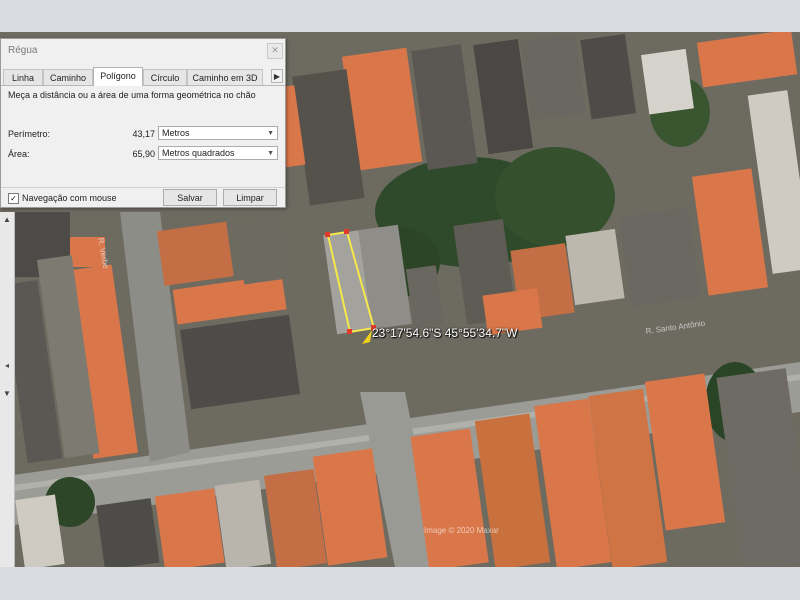 This screenshot has height=600, width=800. What do you see at coordinates (277, 76) in the screenshot?
I see `tab-scroll-right-icon: ▶` at bounding box center [277, 76].